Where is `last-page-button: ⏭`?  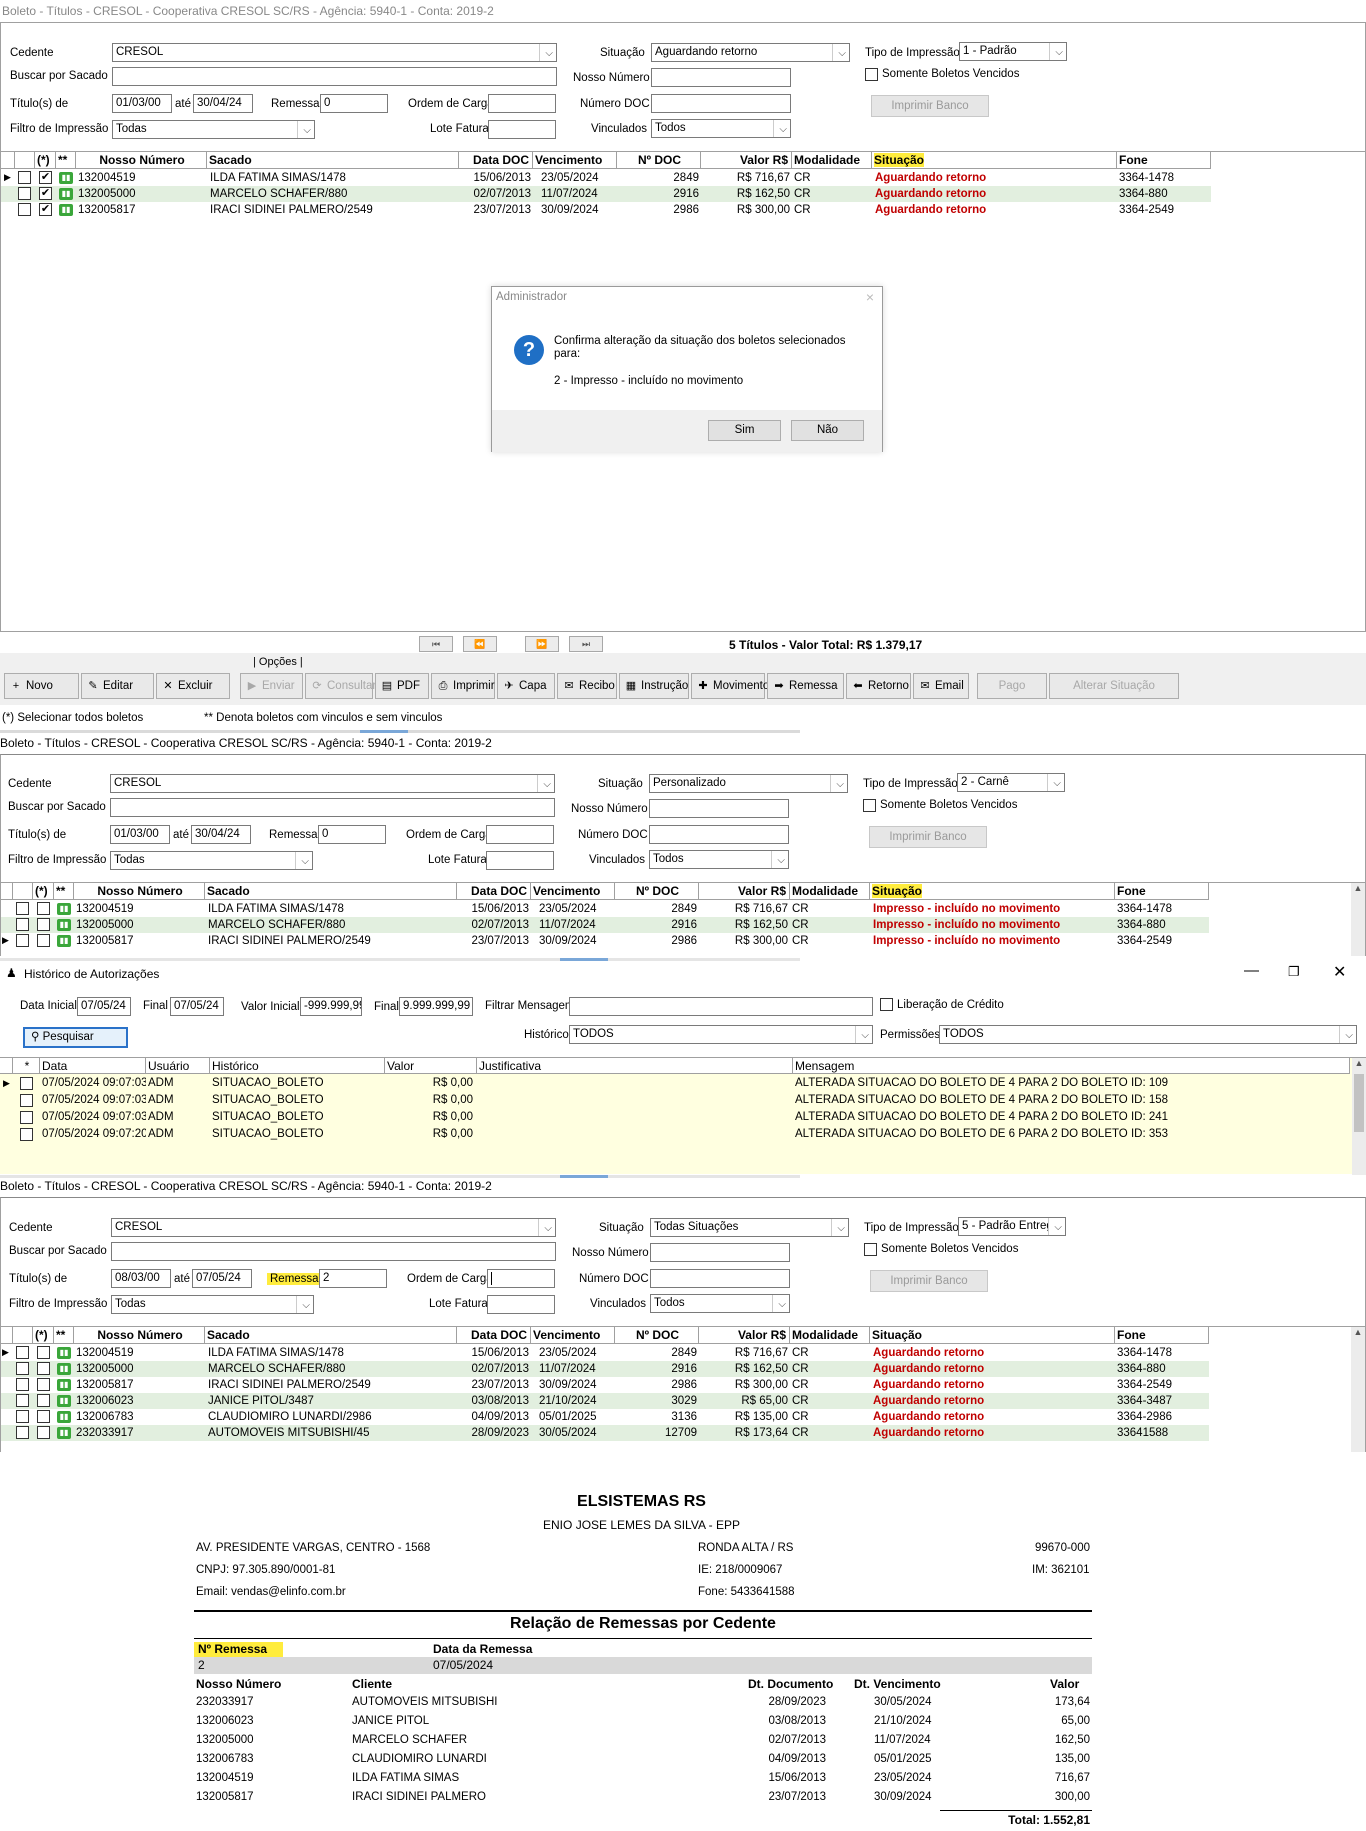
last-page-button: ⏭ is located at coordinates (586, 644).